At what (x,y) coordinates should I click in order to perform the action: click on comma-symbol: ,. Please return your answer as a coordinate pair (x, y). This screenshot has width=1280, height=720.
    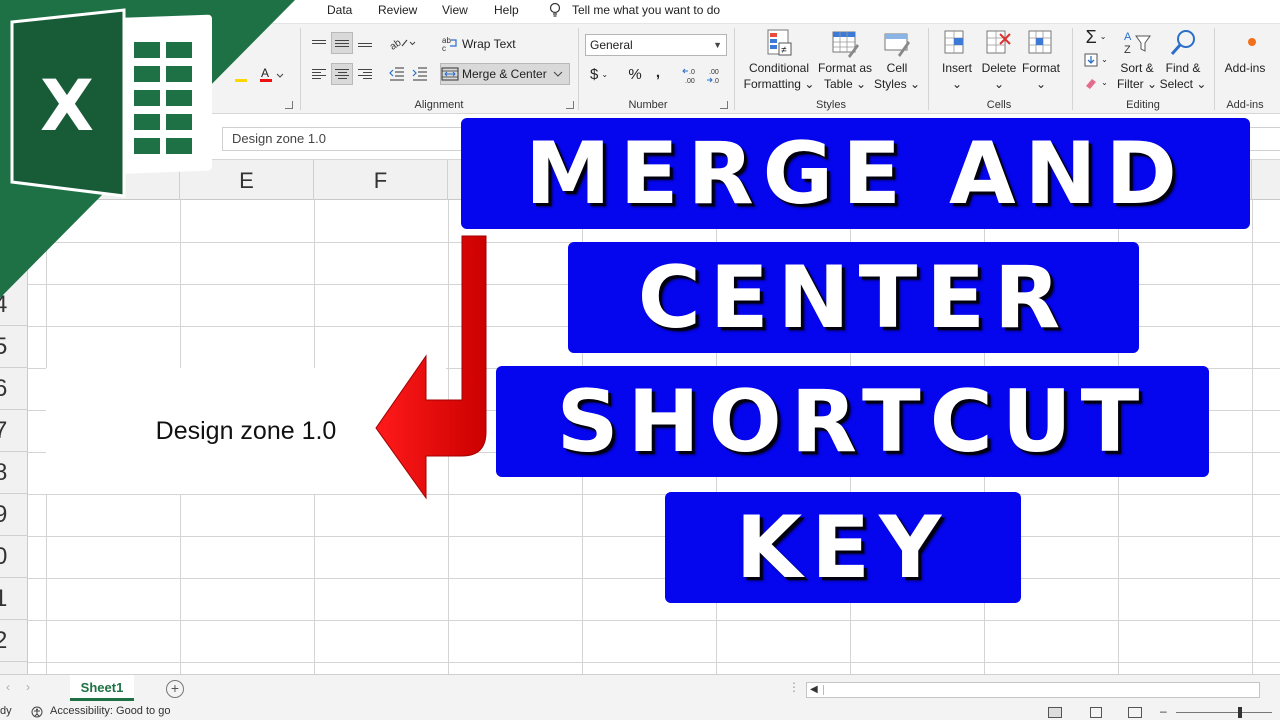
    Looking at the image, I should click on (658, 72).